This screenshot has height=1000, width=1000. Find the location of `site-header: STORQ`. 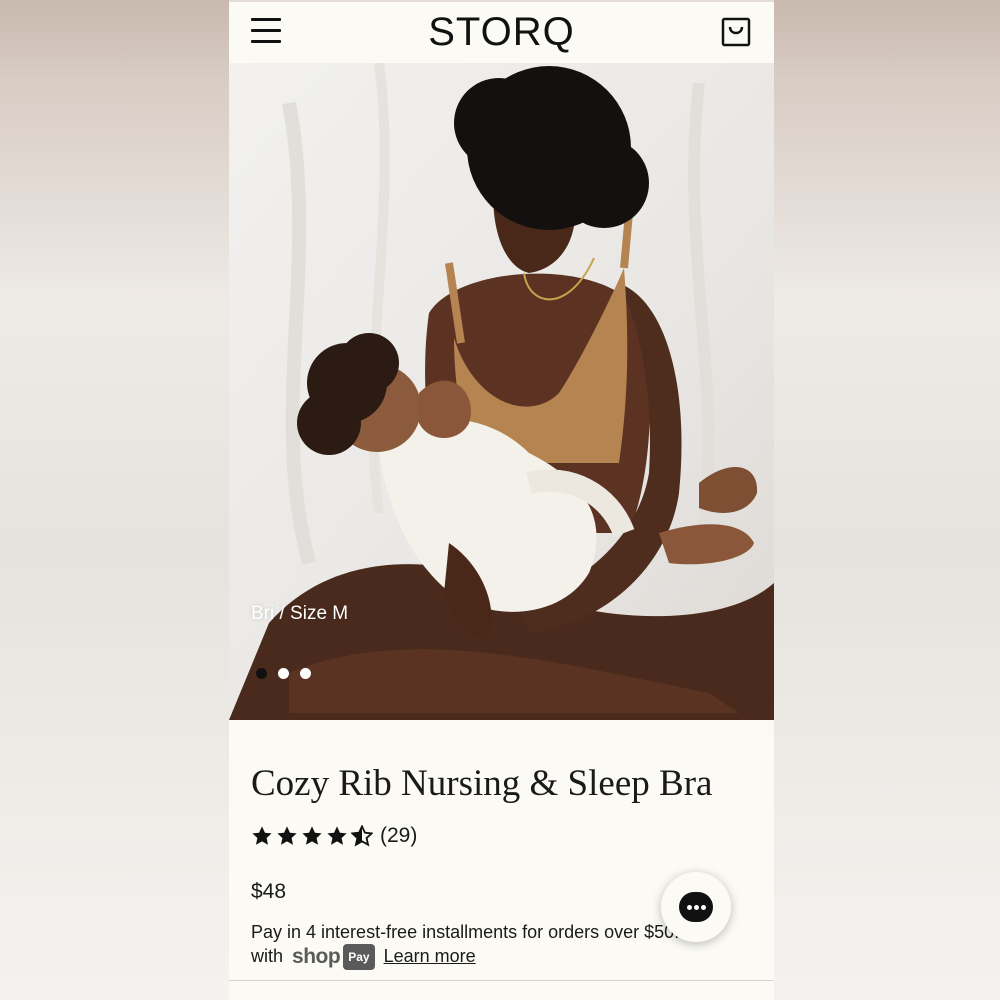

site-header: STORQ is located at coordinates (501, 31).